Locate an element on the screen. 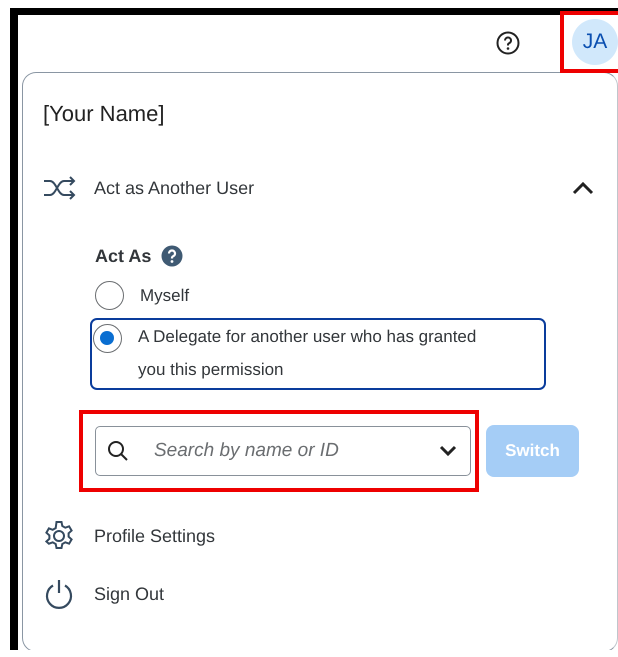  field-label: Act As is located at coordinates (123, 256).